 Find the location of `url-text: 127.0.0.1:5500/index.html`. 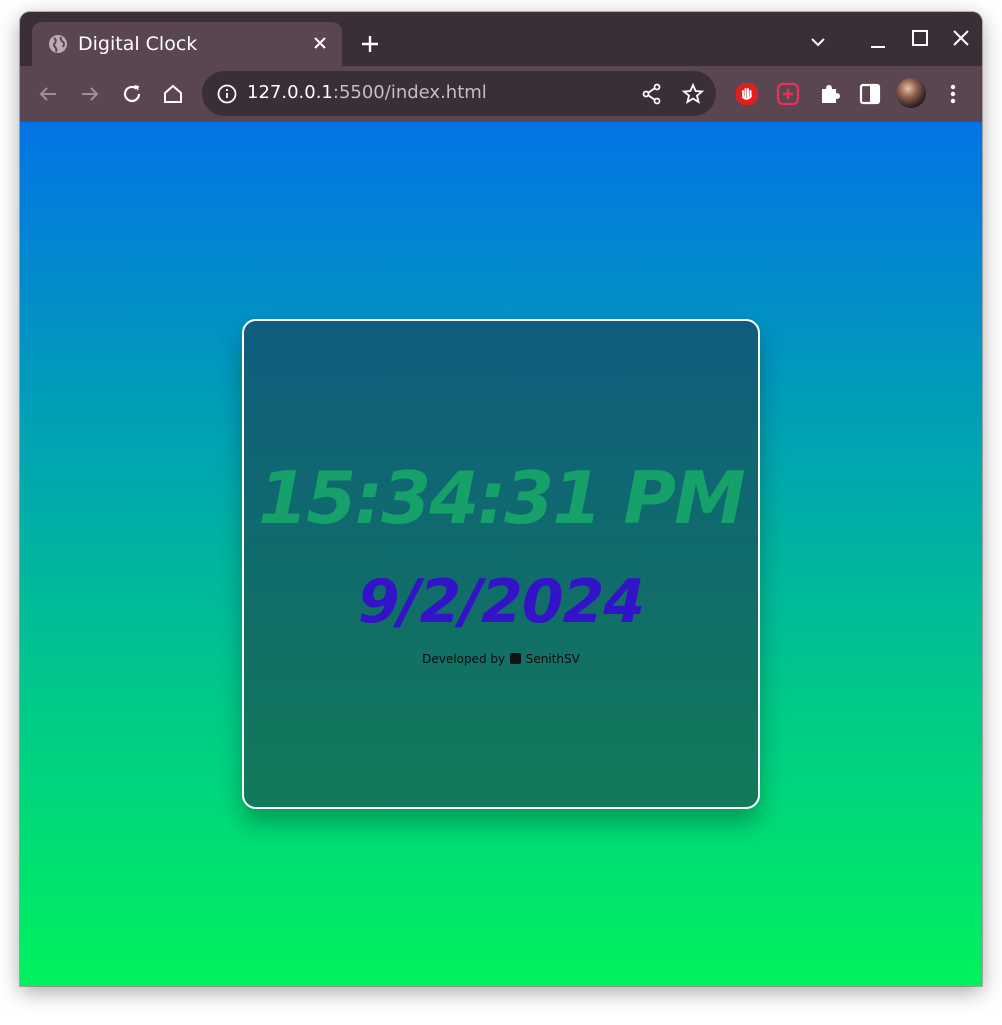

url-text: 127.0.0.1:5500/index.html is located at coordinates (367, 92).